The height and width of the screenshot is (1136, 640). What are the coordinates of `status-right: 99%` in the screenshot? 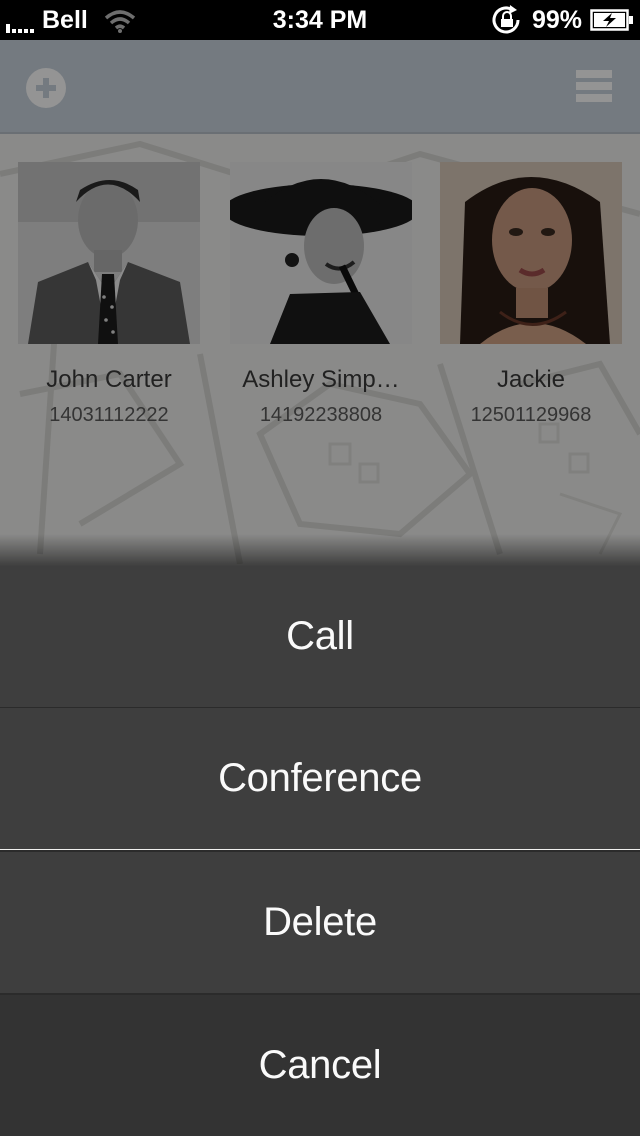 It's located at (562, 20).